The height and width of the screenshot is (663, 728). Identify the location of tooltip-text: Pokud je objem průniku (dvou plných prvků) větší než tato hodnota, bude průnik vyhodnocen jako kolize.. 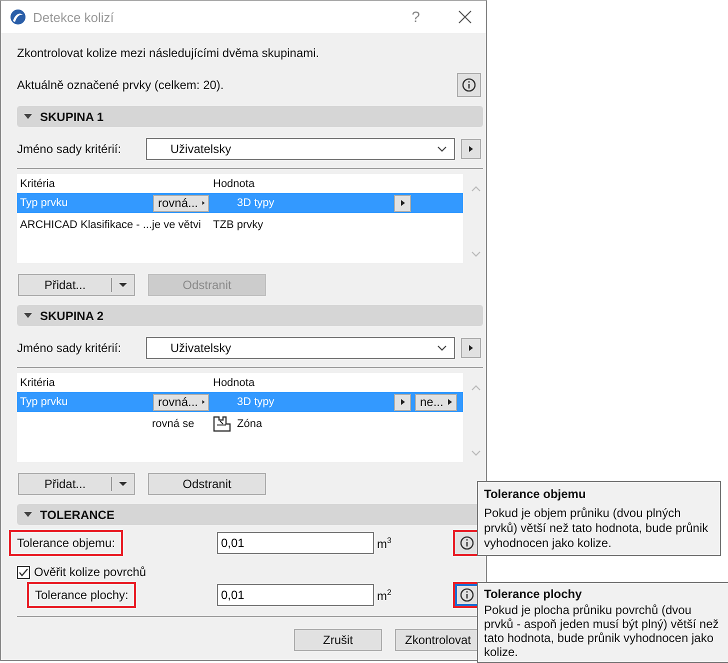
(597, 528).